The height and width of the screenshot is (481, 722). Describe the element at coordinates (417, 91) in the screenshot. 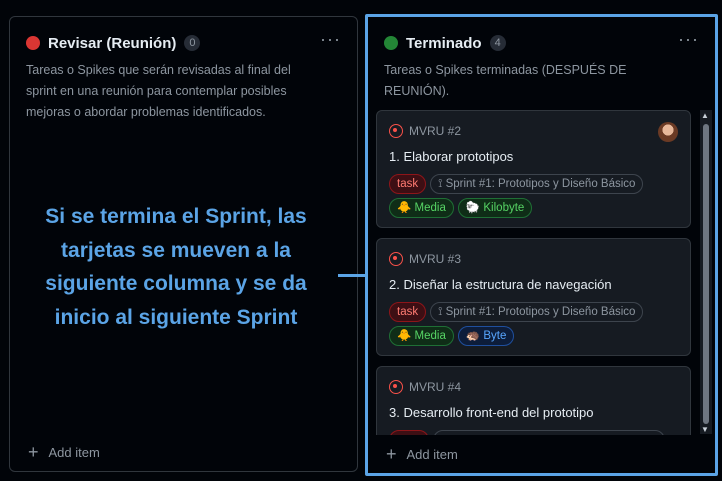

I see `description-line: REUNIÓN).` at that location.